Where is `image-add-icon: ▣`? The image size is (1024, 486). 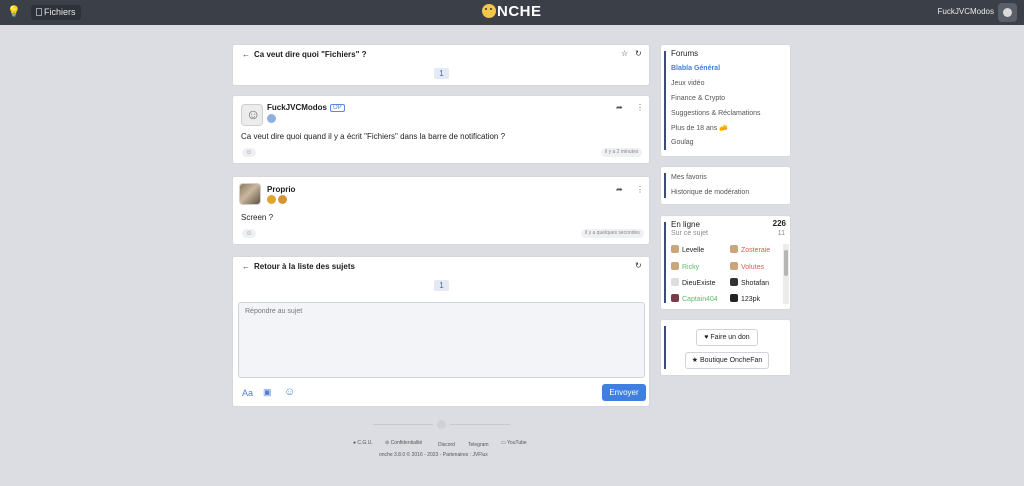
image-add-icon: ▣ is located at coordinates (267, 392).